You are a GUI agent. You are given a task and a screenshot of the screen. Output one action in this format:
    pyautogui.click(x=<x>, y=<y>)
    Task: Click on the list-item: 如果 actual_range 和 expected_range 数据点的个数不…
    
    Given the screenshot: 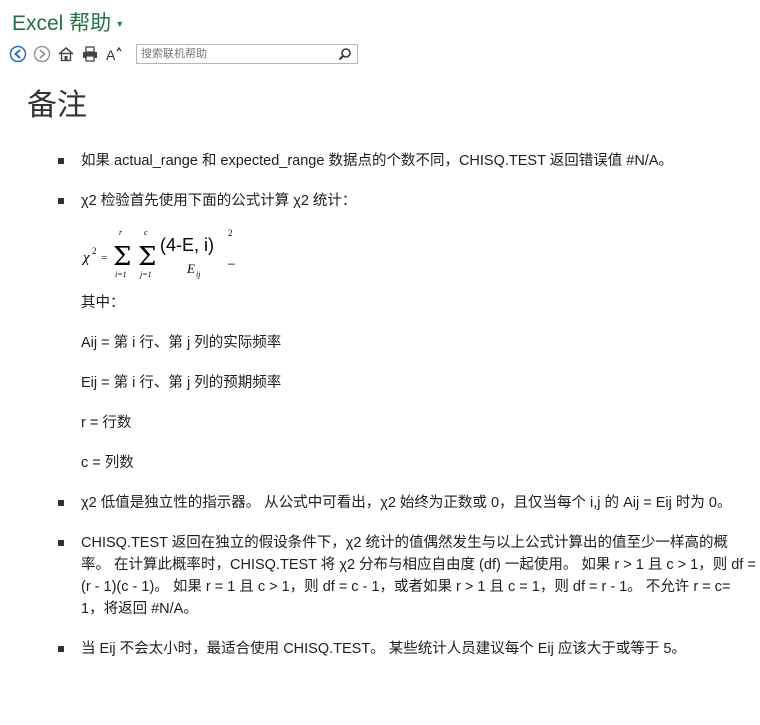 What is the action you would take?
    pyautogui.click(x=406, y=161)
    